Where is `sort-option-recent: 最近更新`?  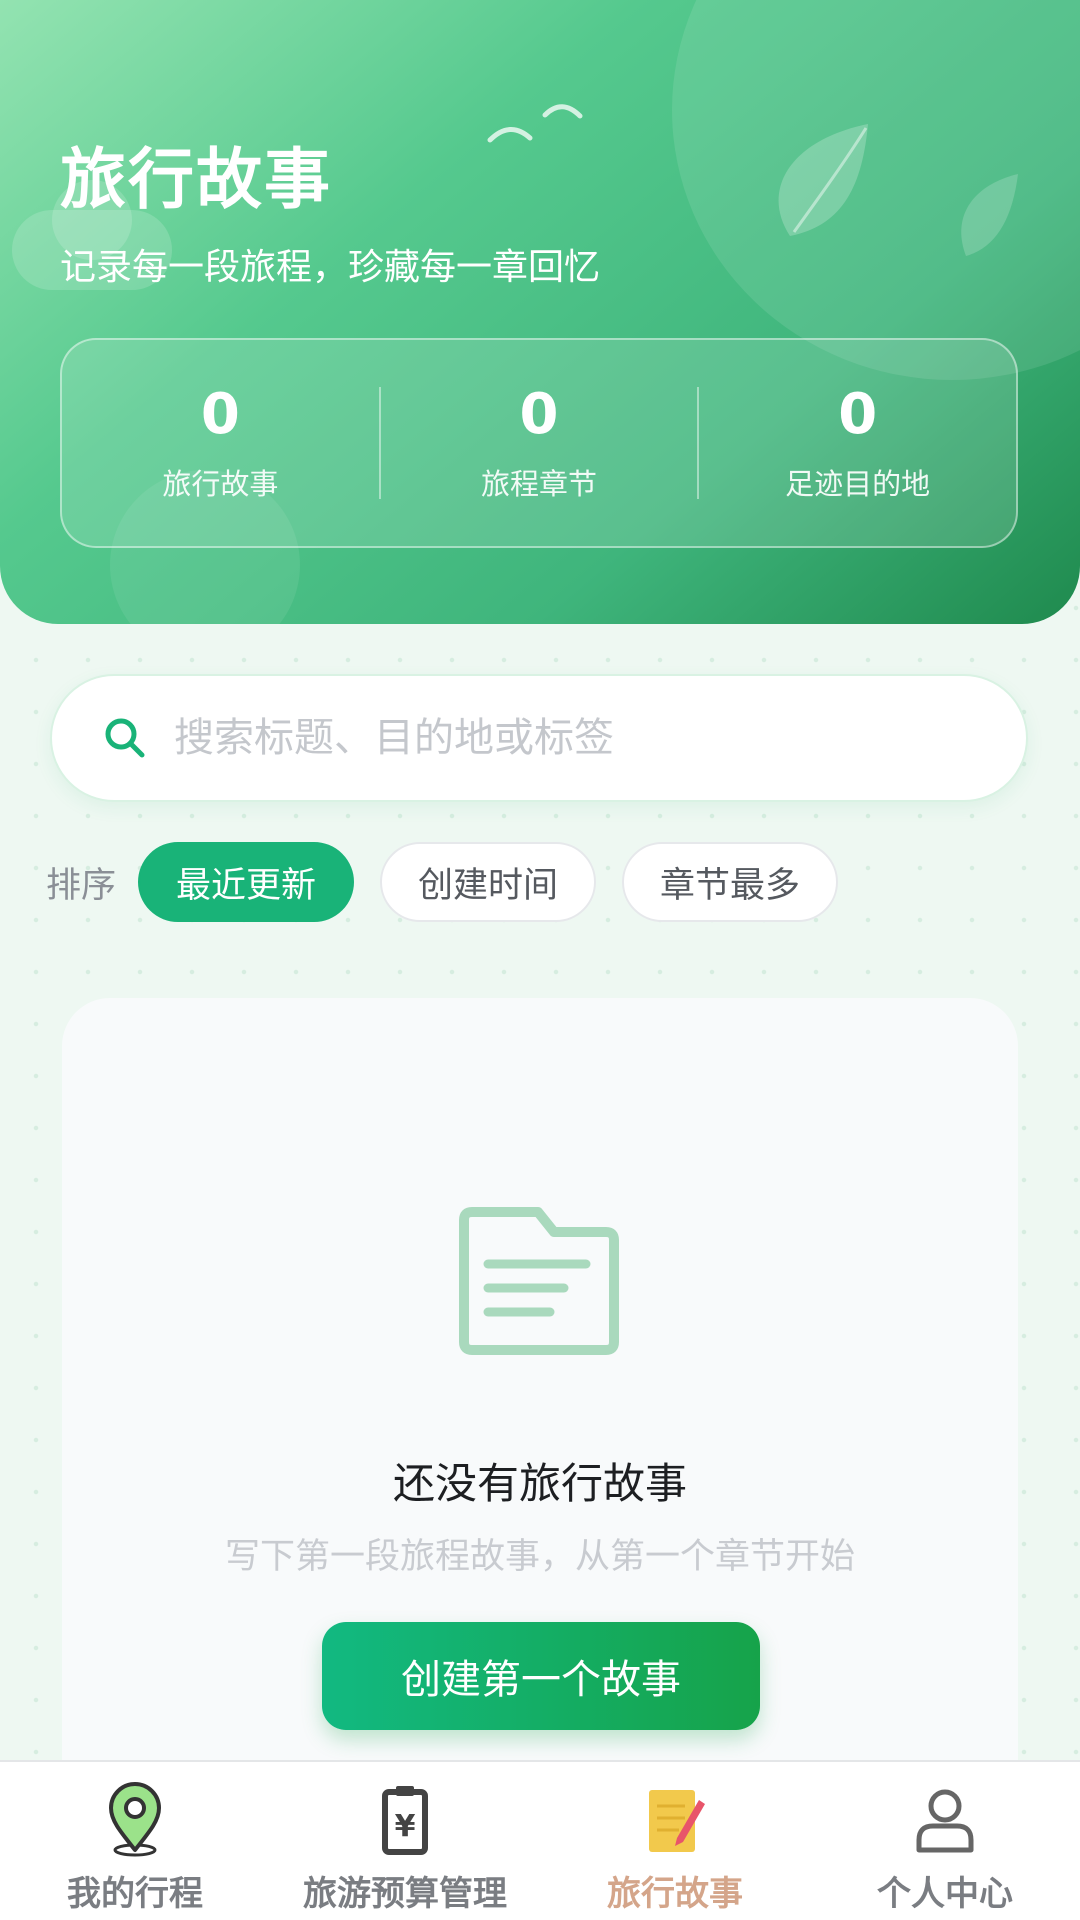 sort-option-recent: 最近更新 is located at coordinates (246, 882).